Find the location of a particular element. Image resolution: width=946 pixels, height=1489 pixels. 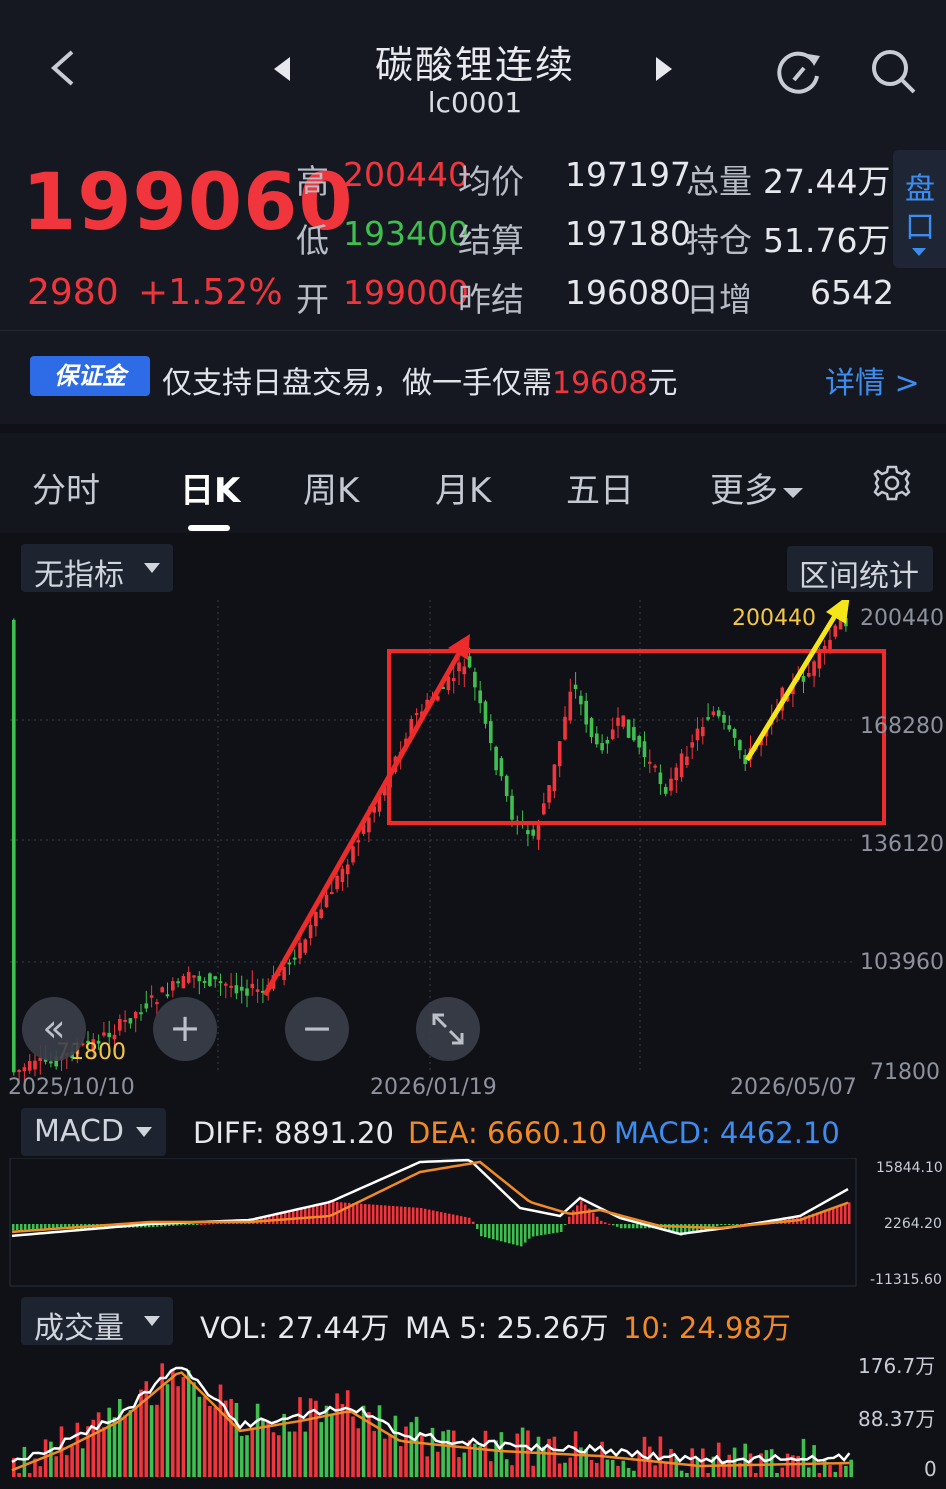

settle-label: 结算 is located at coordinates (491, 240).